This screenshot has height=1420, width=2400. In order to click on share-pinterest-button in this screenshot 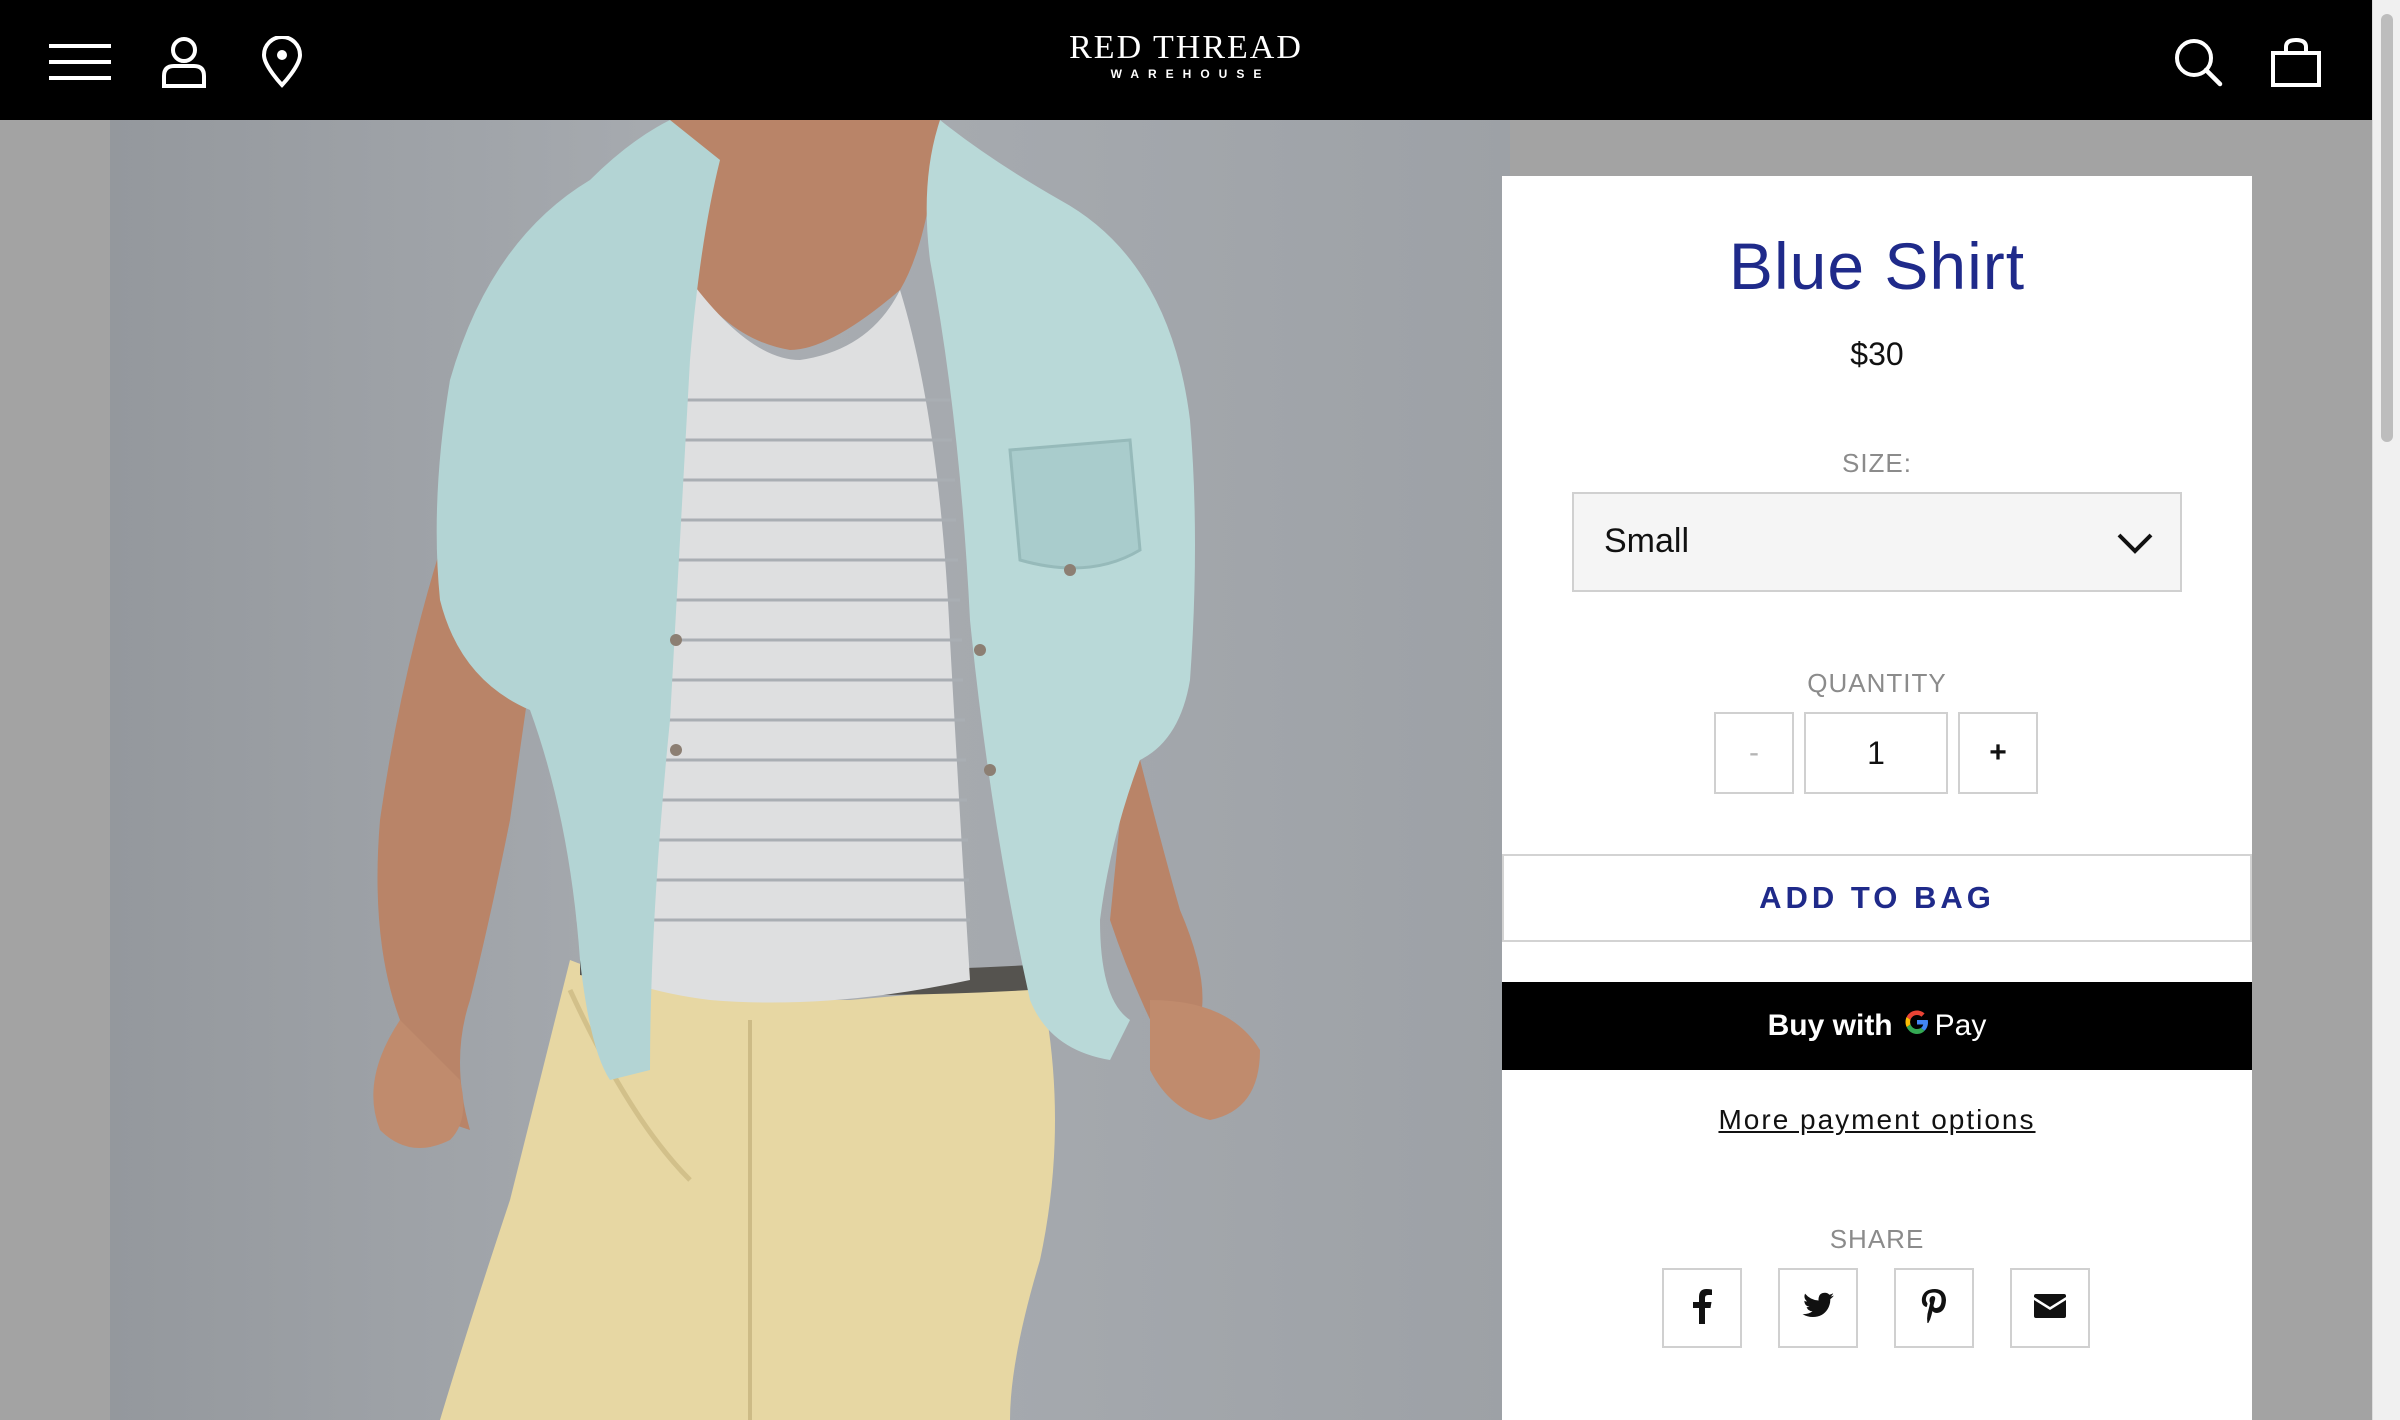, I will do `click(1934, 1308)`.